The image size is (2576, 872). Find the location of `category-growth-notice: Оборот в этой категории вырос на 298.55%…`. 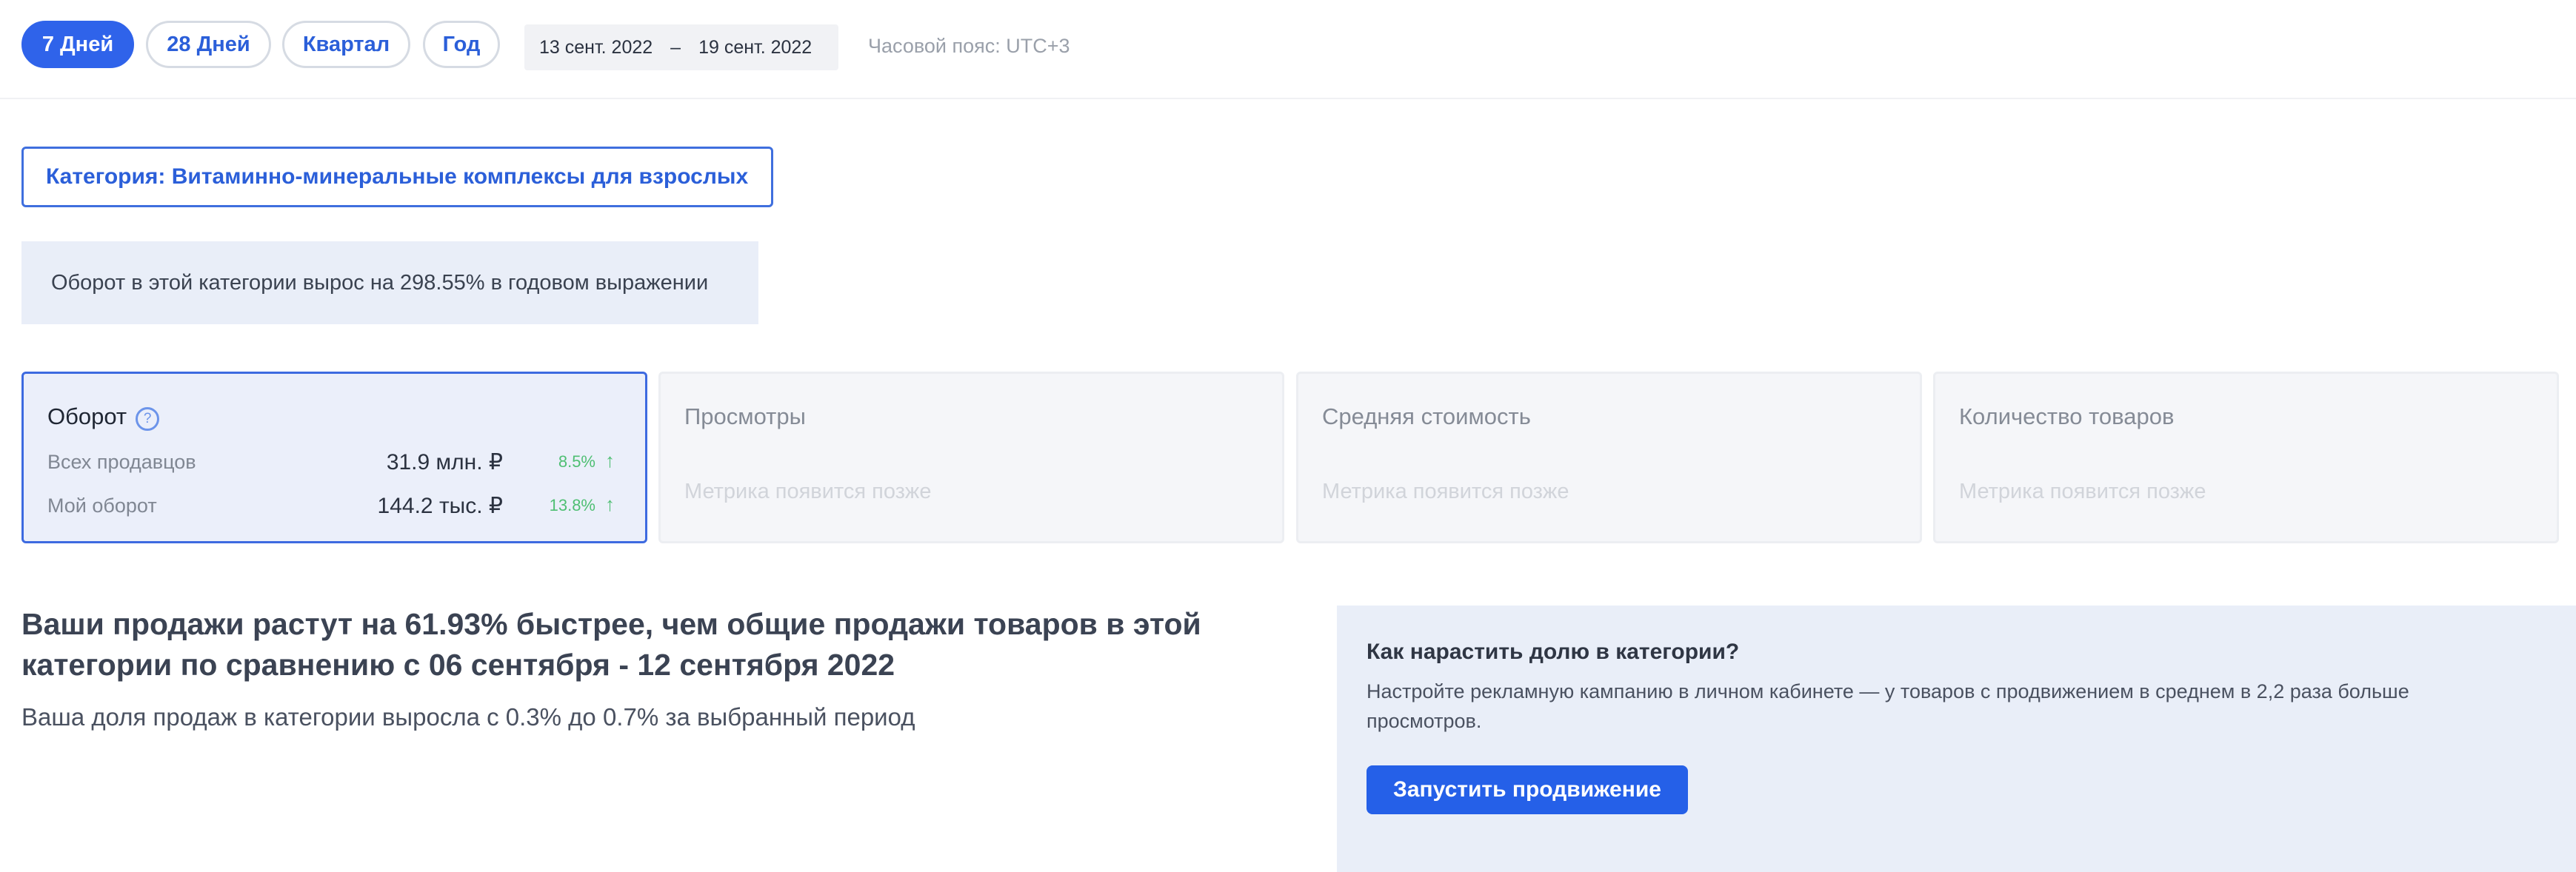

category-growth-notice: Оборот в этой категории вырос на 298.55%… is located at coordinates (390, 282).